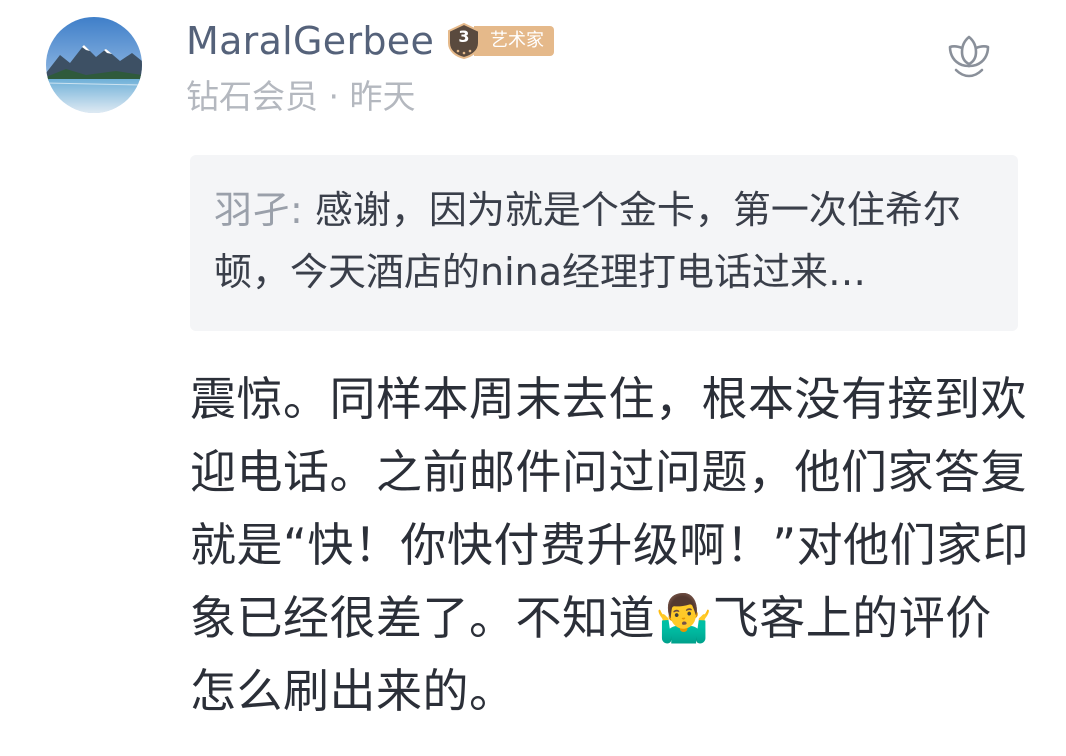  I want to click on comment-time: 昨天, so click(382, 96).